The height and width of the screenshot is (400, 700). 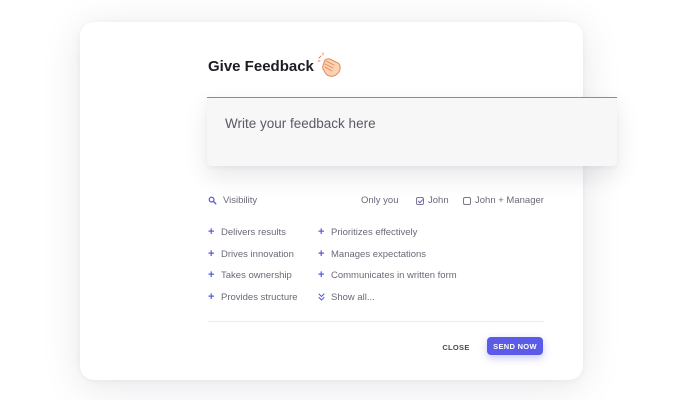 I want to click on trait-label: Takes ownership, so click(x=256, y=275).